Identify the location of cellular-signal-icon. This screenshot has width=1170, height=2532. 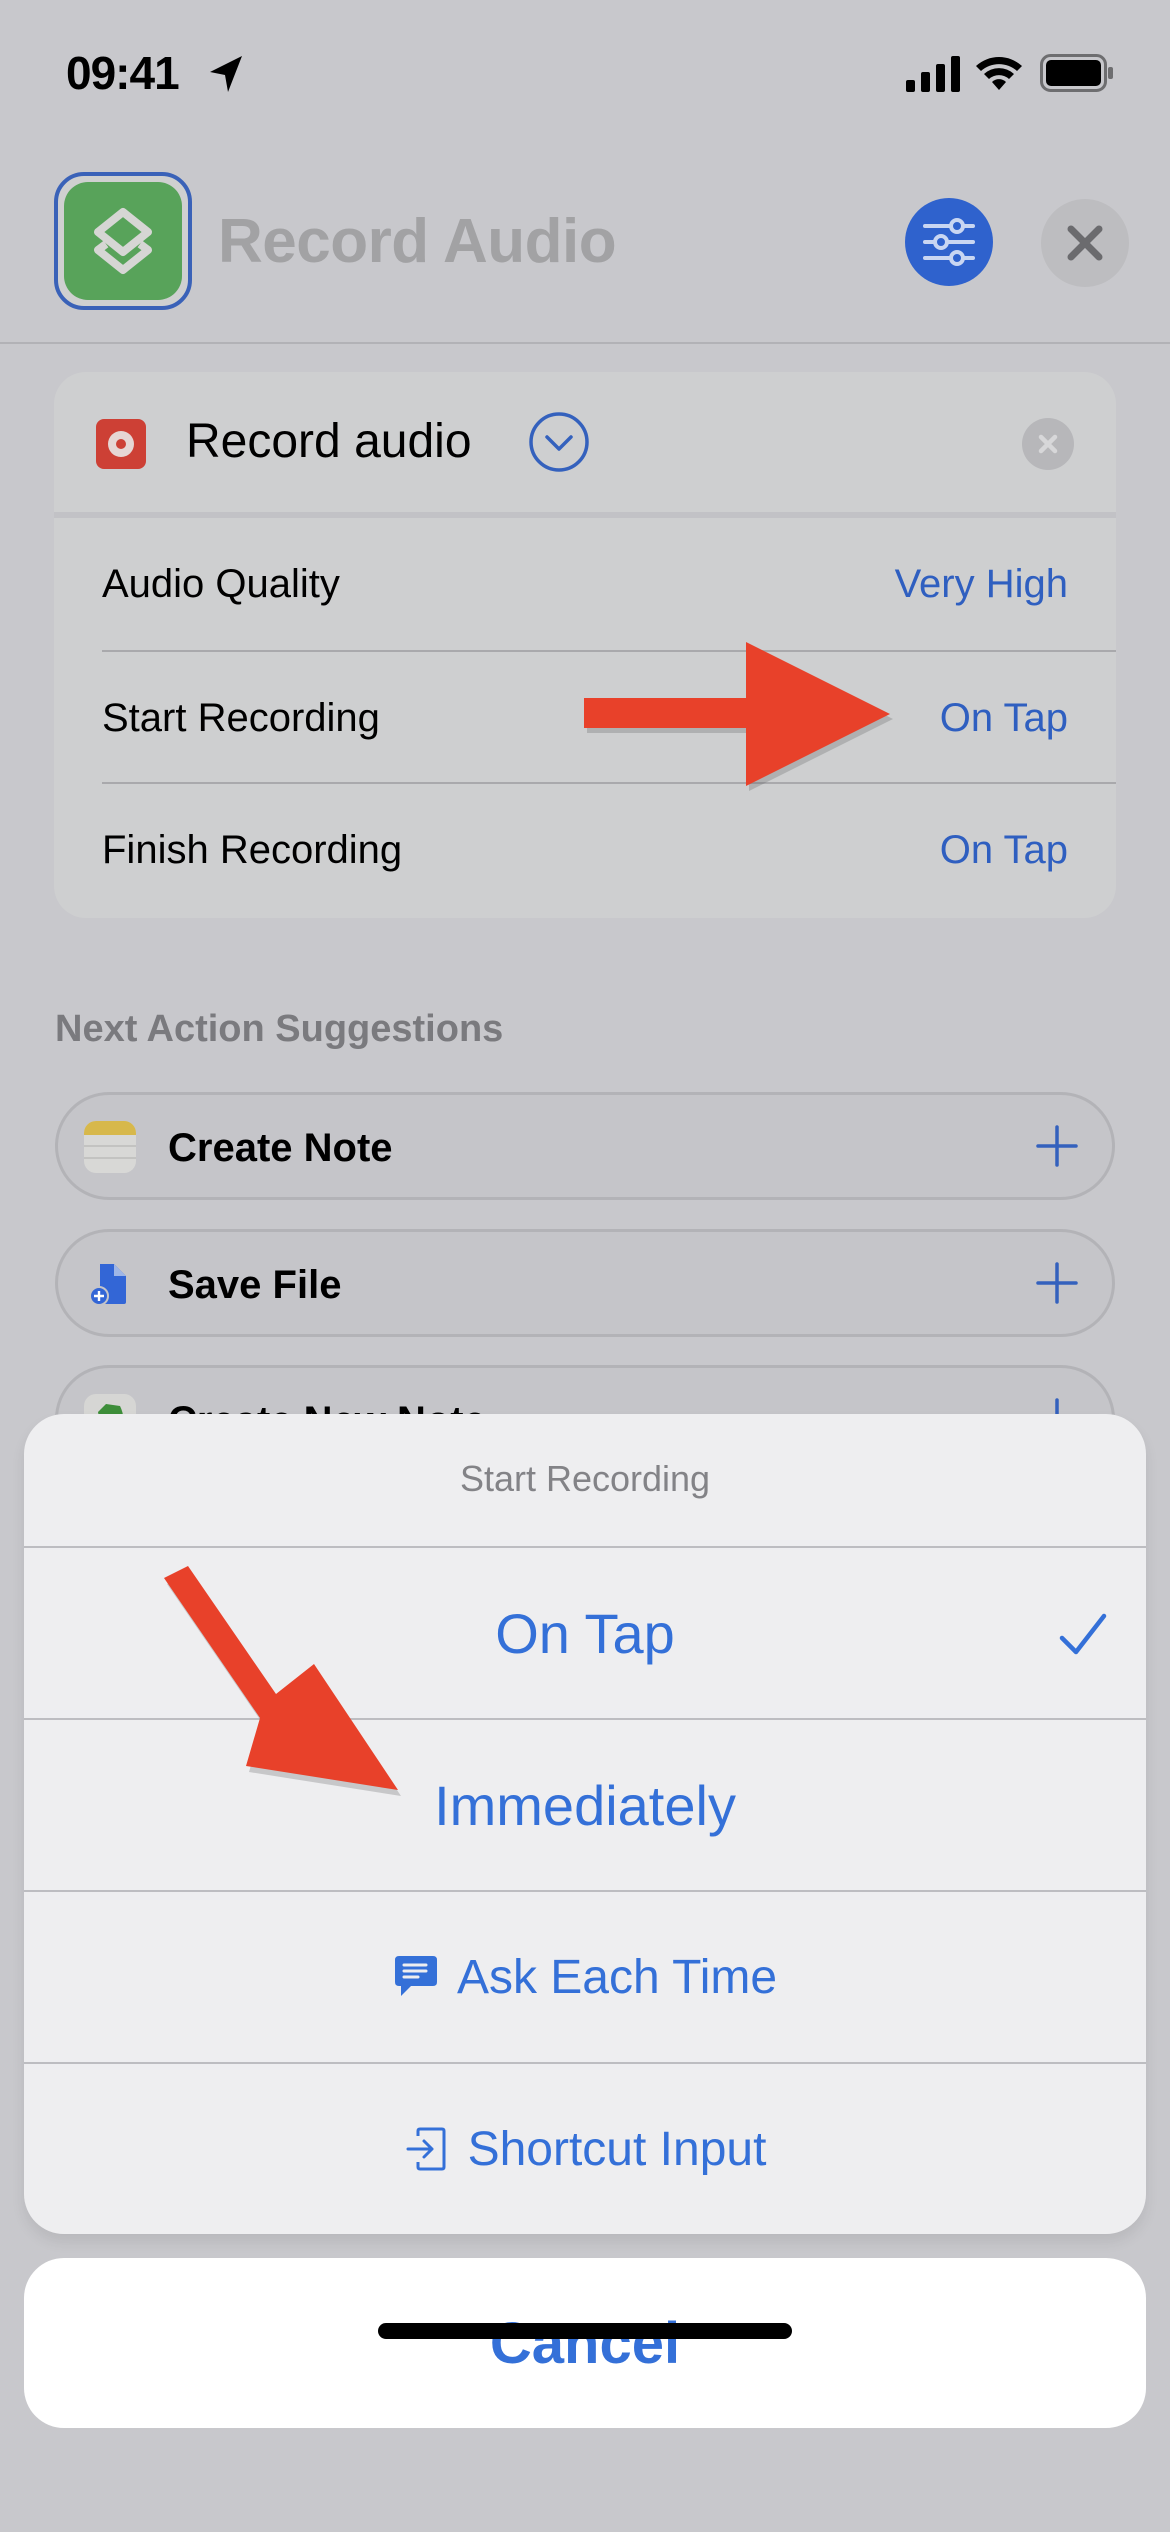
(933, 74).